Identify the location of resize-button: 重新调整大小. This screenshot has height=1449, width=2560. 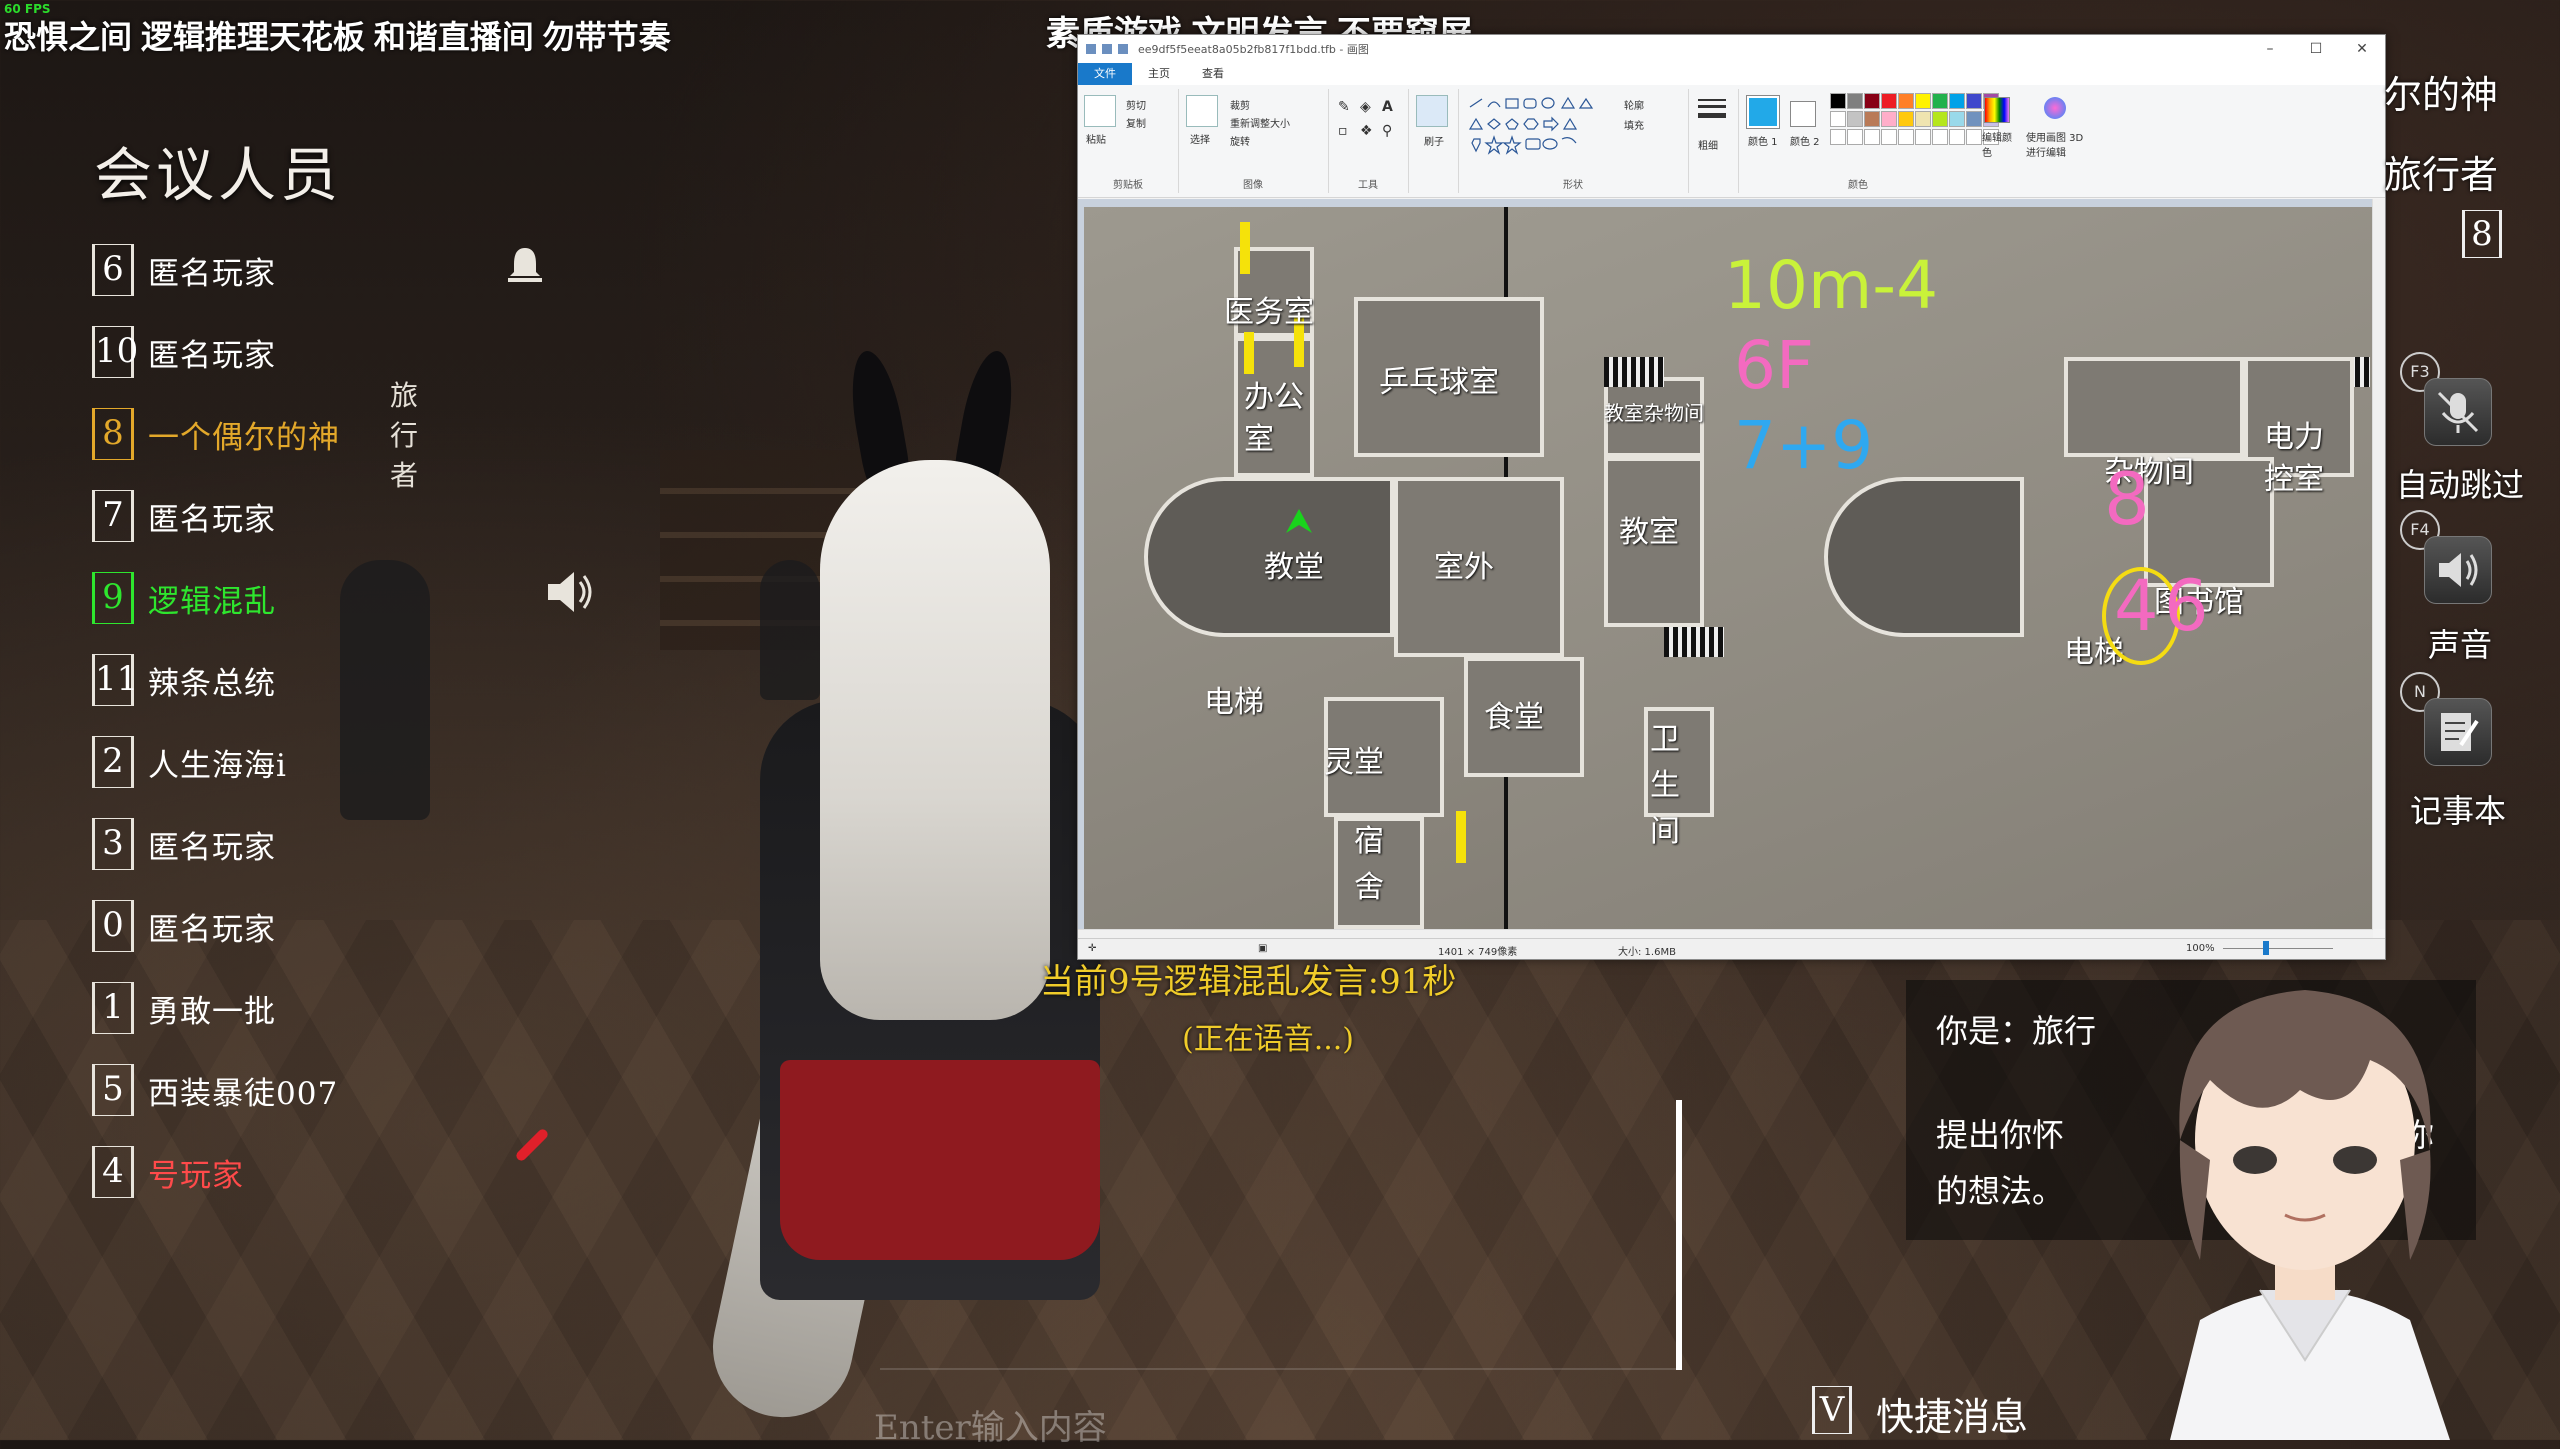
(1260, 122).